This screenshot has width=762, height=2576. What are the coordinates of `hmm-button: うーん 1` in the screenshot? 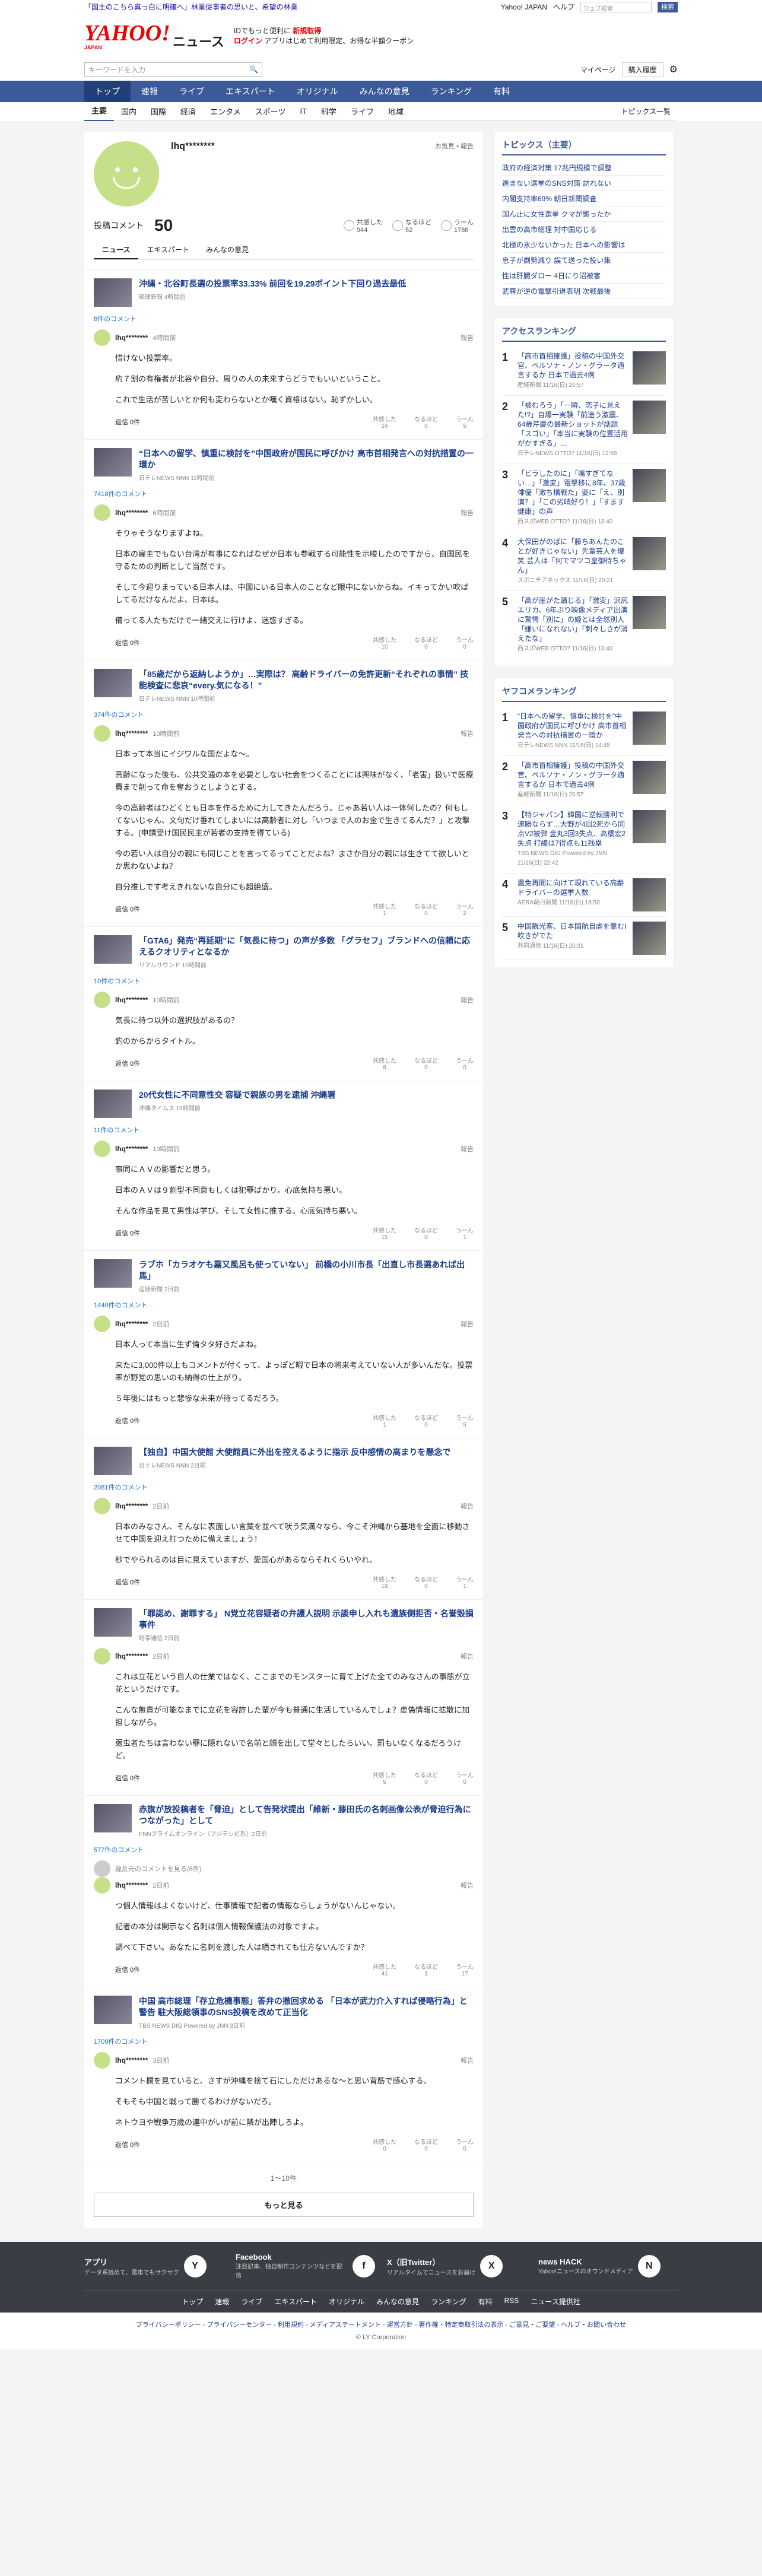 It's located at (465, 1582).